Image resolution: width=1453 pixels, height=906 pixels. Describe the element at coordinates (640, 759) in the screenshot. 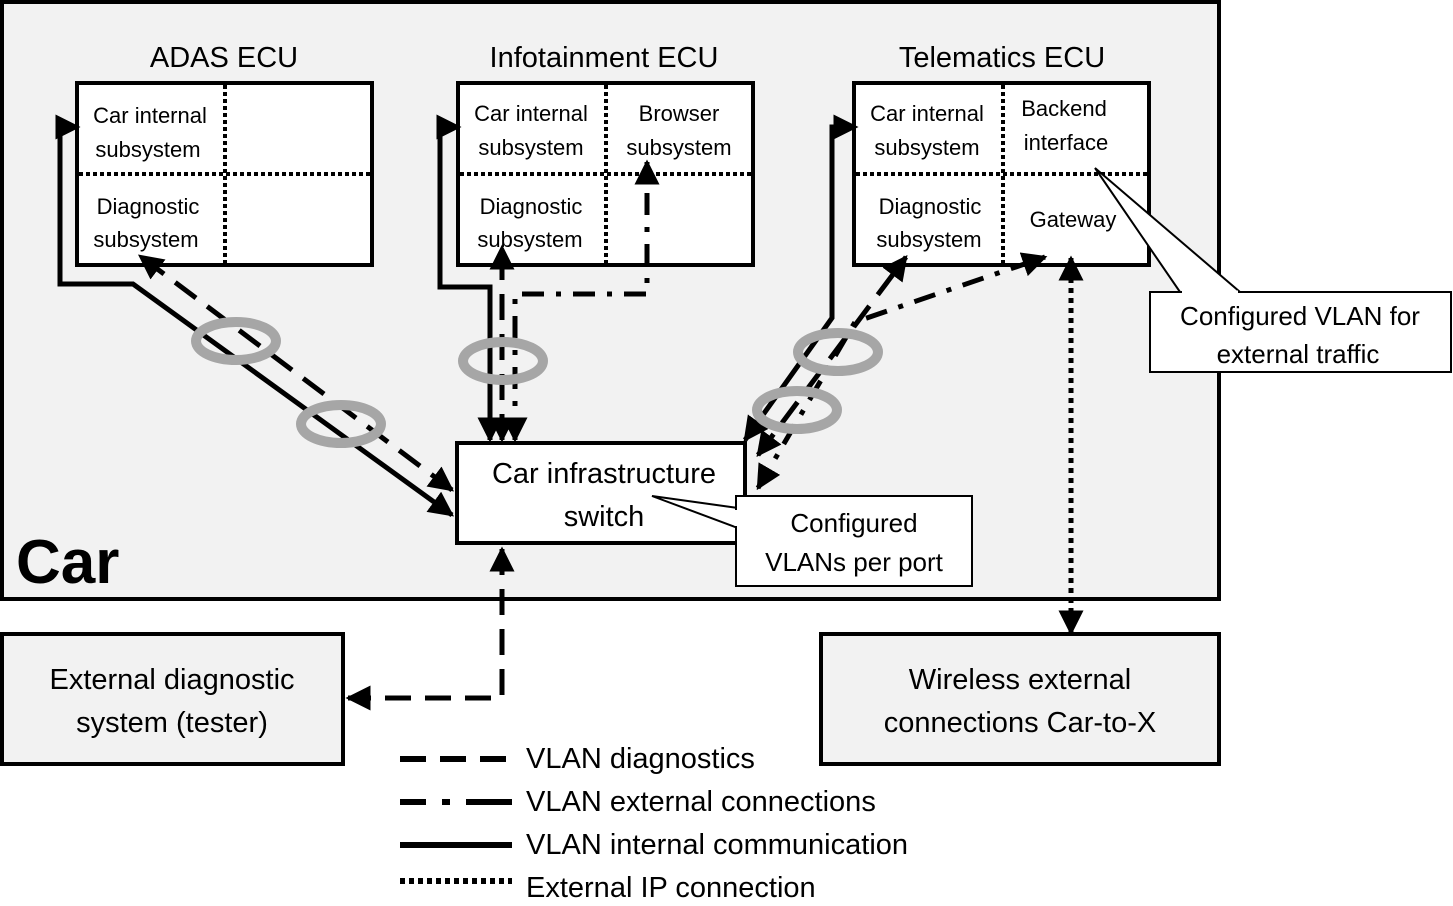

I see `legend-label-diagnostics: VLAN diagnostics` at that location.